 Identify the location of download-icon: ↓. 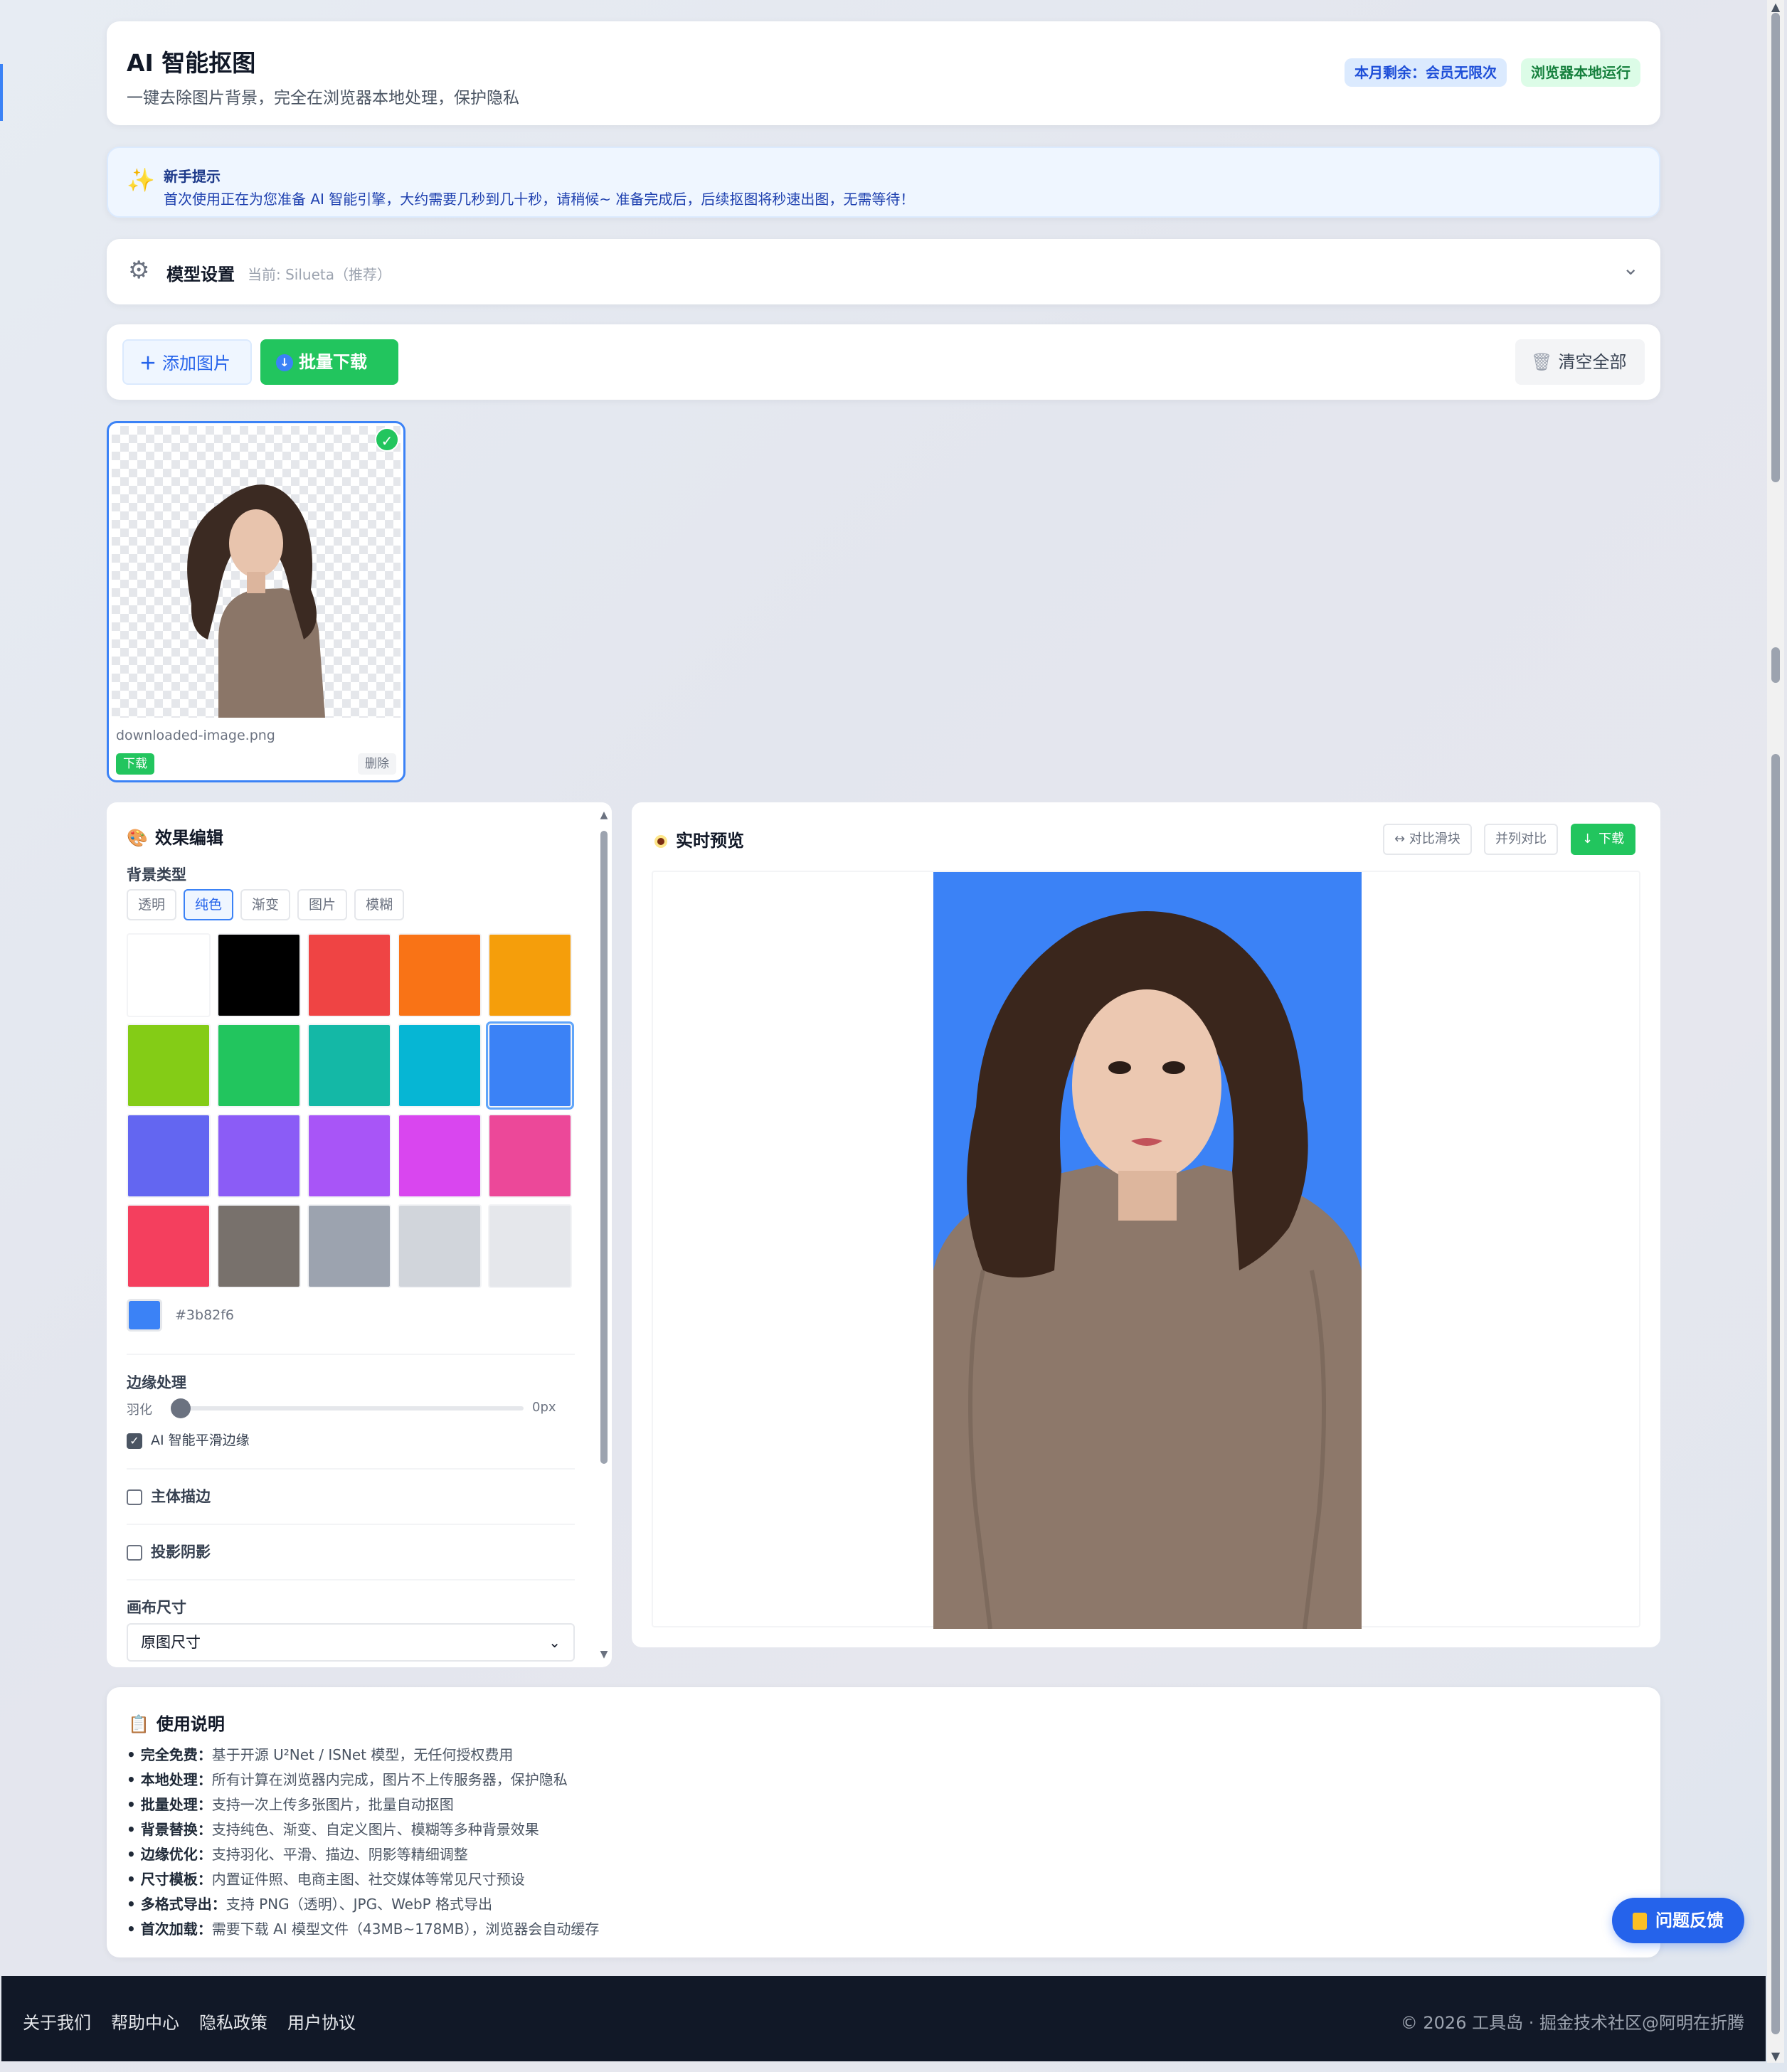
(284, 362).